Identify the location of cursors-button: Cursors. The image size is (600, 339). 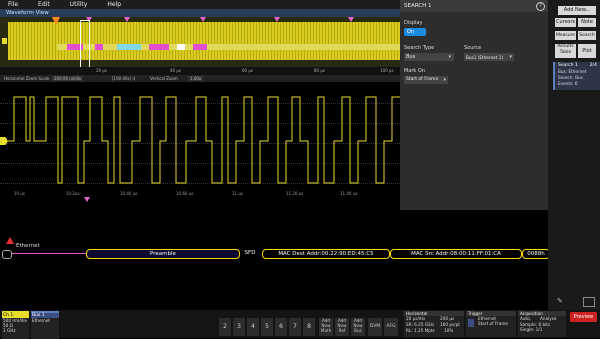
(565, 22).